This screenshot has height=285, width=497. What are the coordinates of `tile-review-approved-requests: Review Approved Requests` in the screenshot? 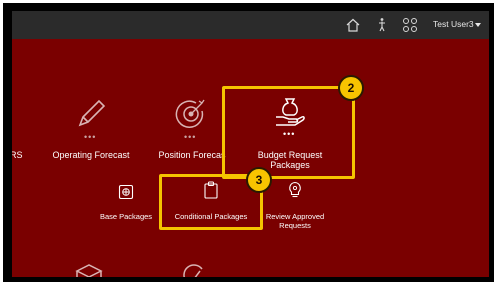 It's located at (295, 221).